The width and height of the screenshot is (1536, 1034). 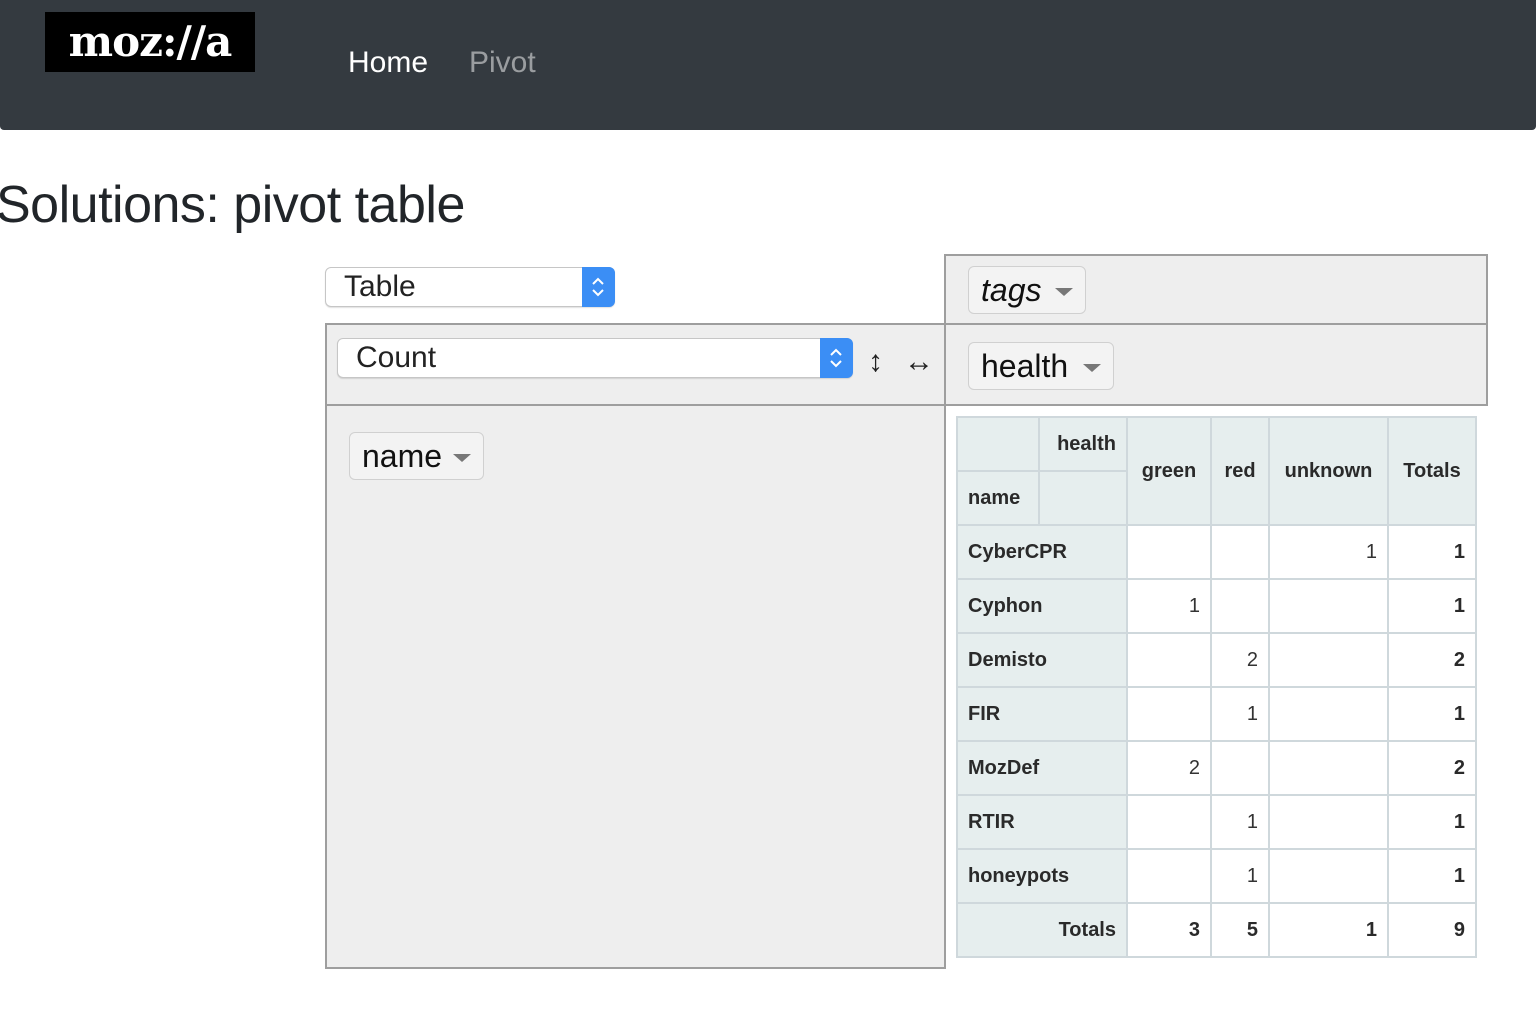 I want to click on table-row: Cyphon 1 1, so click(x=1216, y=606).